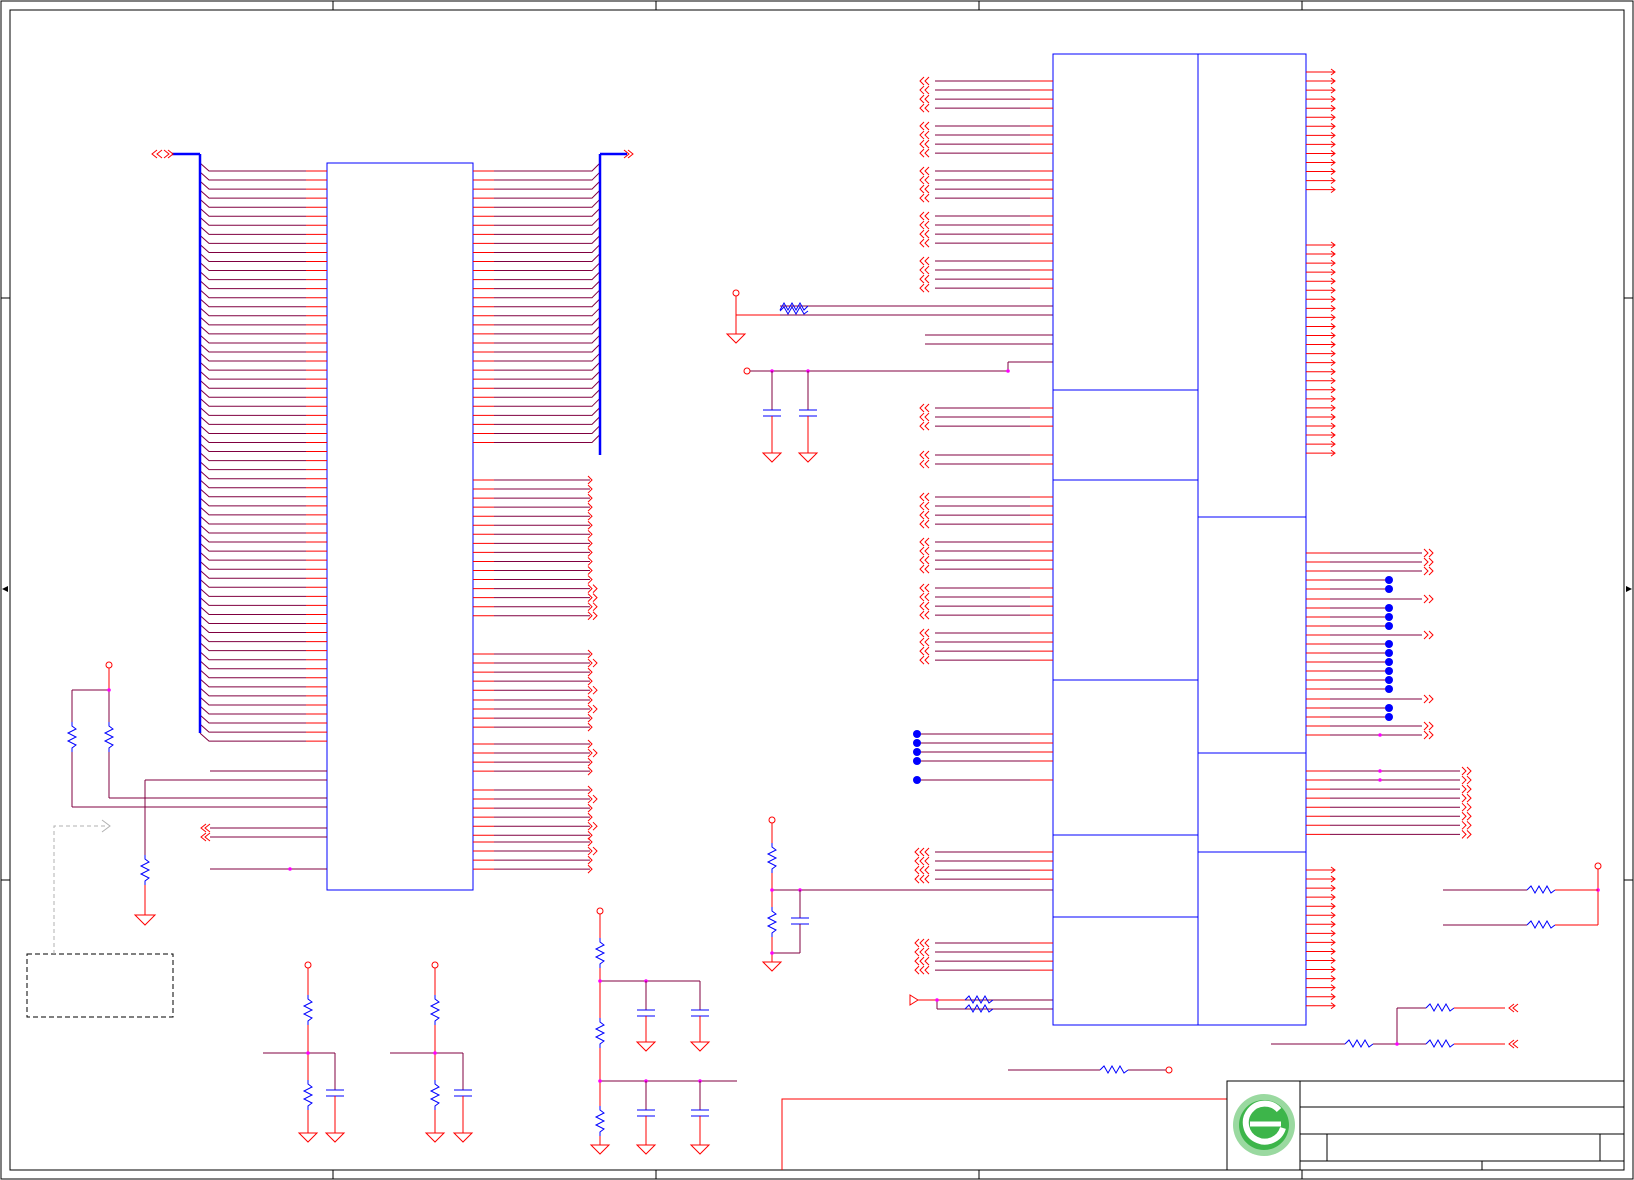 This screenshot has height=1180, width=1634. Describe the element at coordinates (917, 757) in the screenshot. I see `no-connect-dots-left` at that location.